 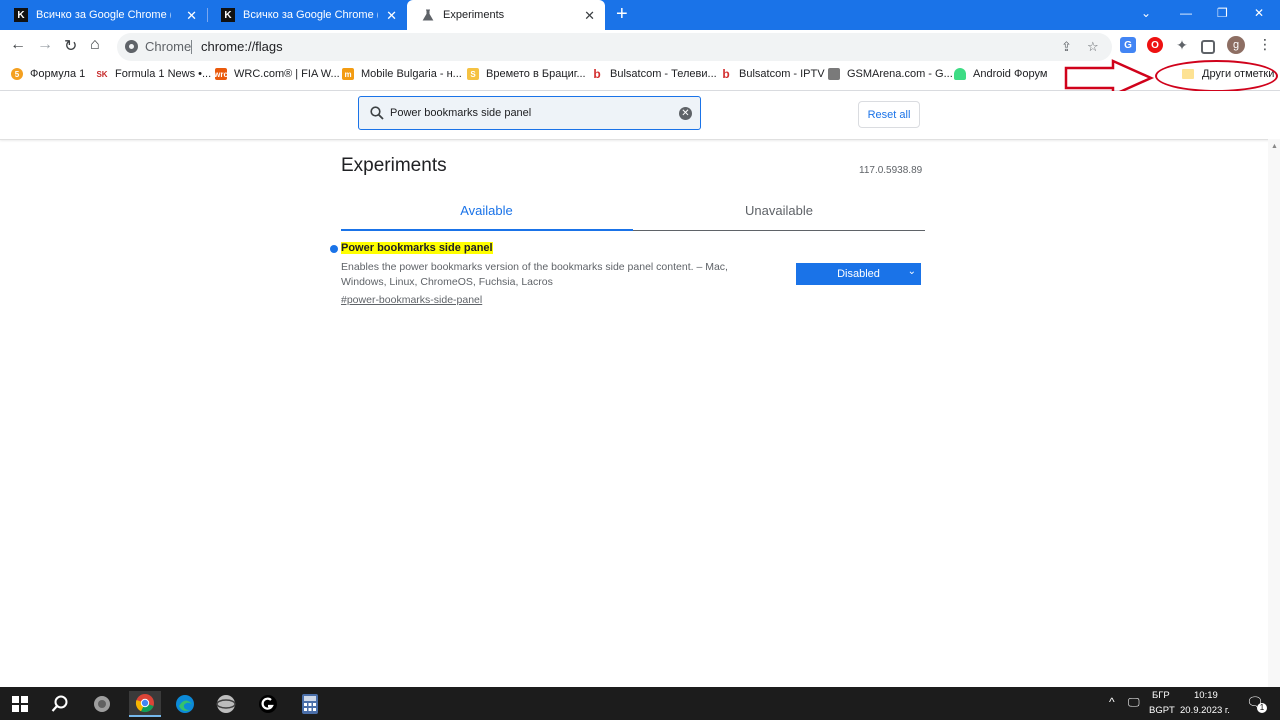 I want to click on tab-available: Available, so click(x=486, y=210).